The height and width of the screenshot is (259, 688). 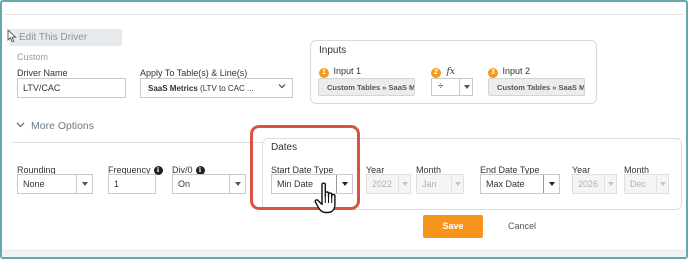 I want to click on rounding-value: None, so click(x=34, y=184).